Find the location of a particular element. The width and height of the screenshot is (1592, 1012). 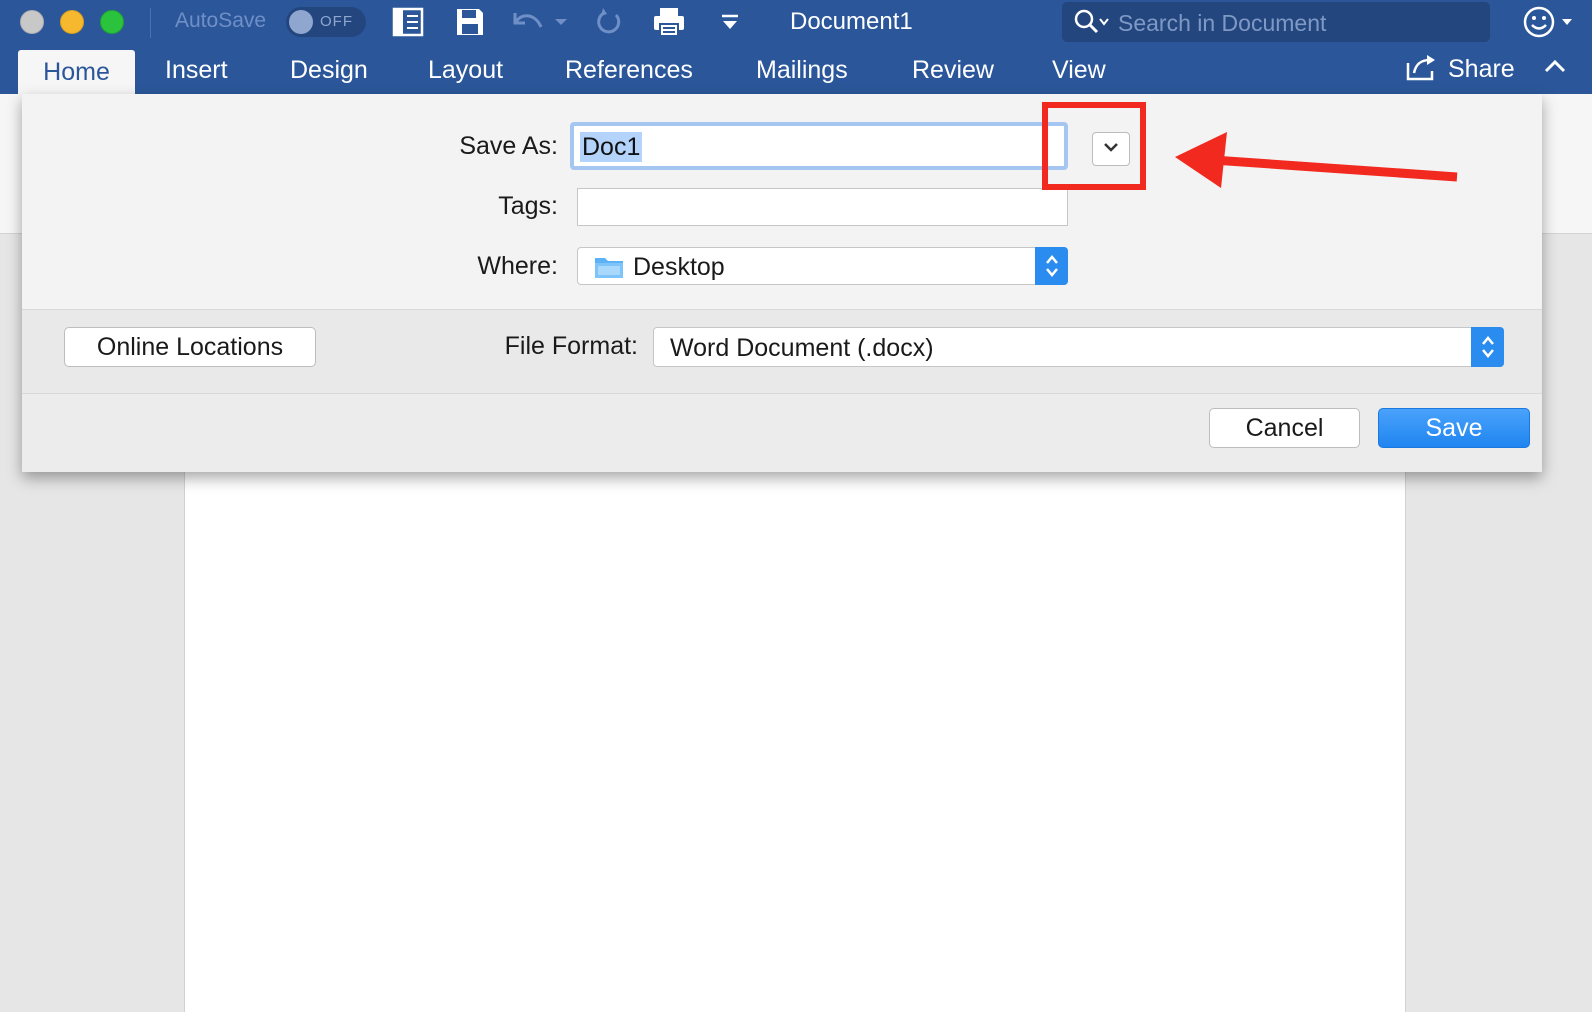

where-stepper-icon is located at coordinates (1051, 266).